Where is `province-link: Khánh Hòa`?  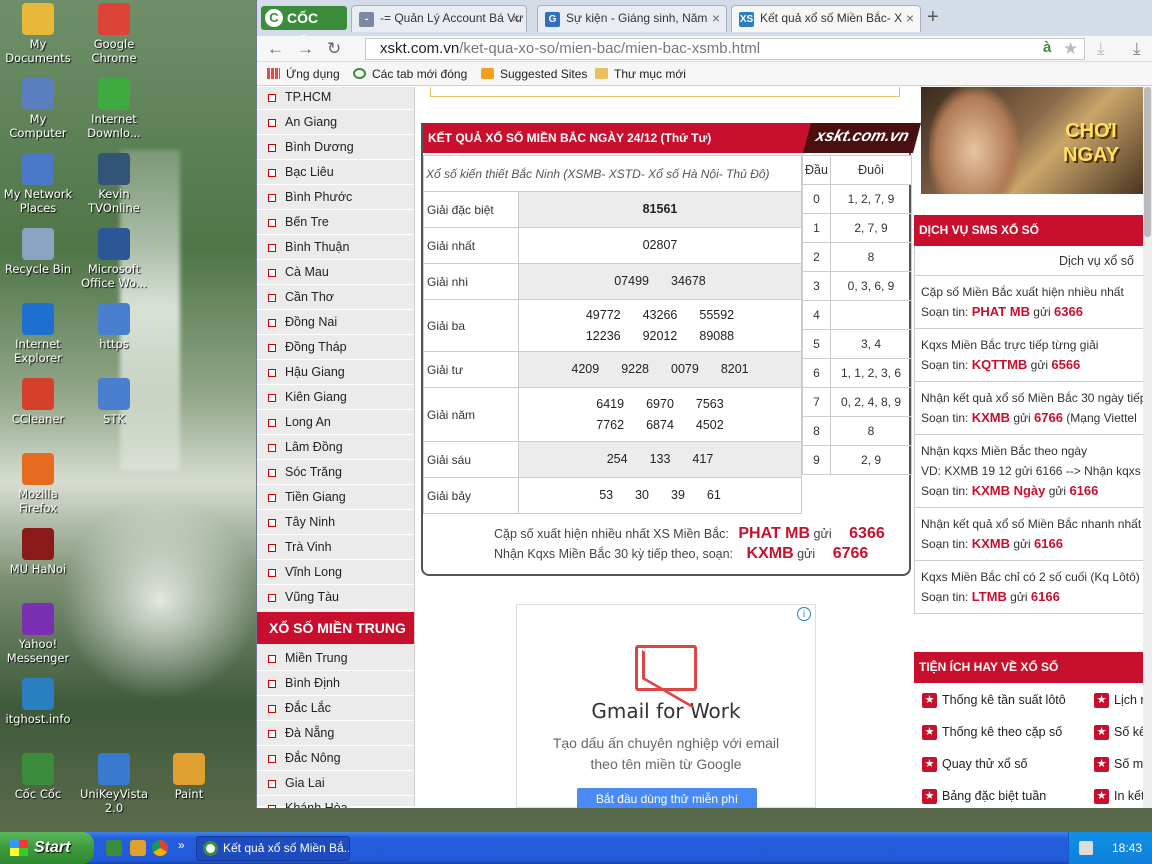 province-link: Khánh Hòa is located at coordinates (335, 802).